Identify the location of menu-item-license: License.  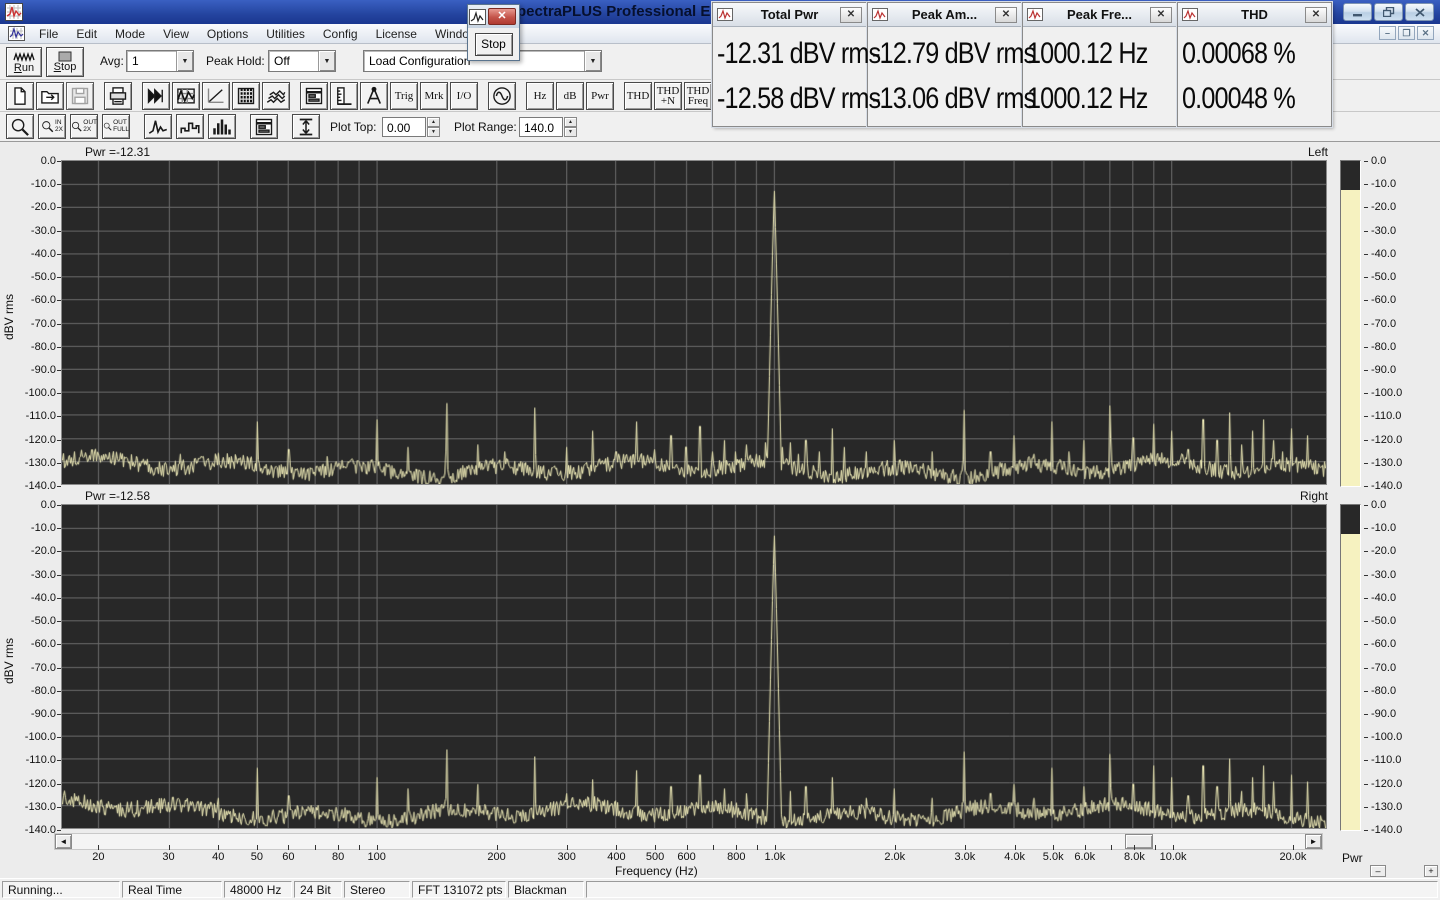
(396, 34).